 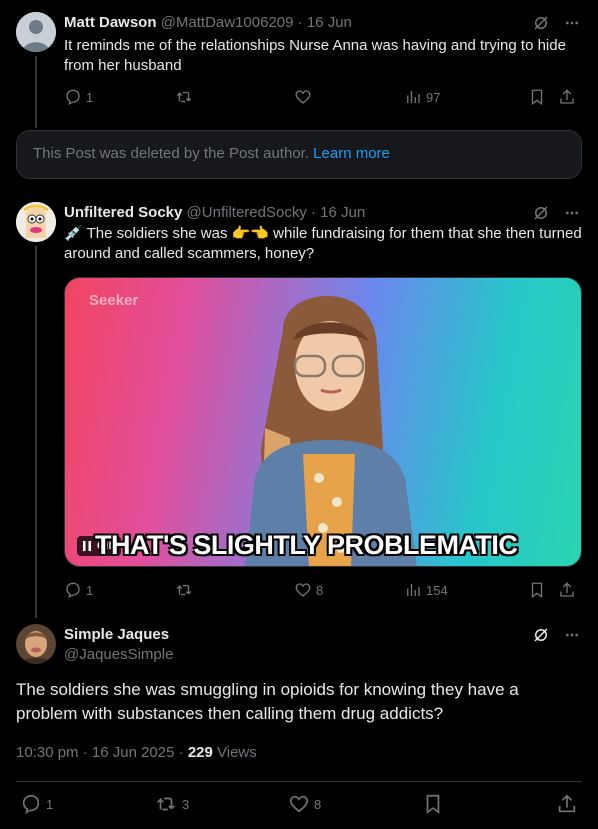 I want to click on action-bar: 1 8 154, so click(x=324, y=590).